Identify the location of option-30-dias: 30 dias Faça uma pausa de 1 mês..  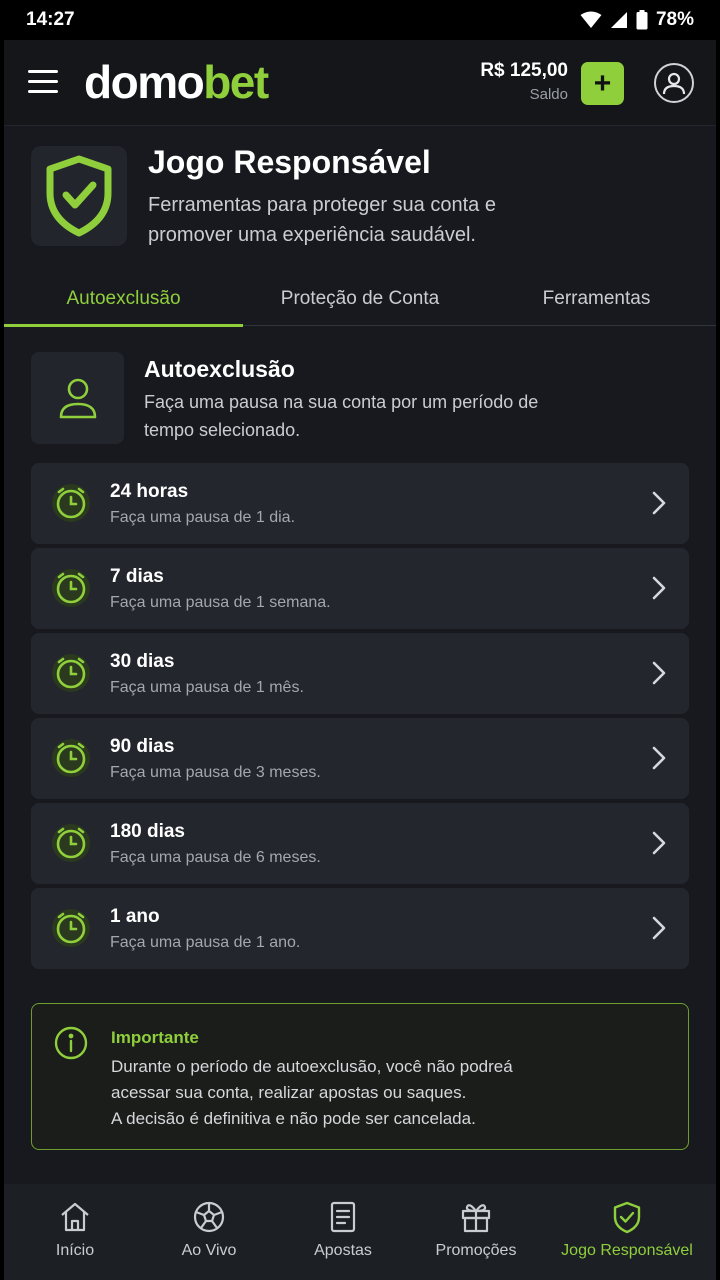
(360, 673).